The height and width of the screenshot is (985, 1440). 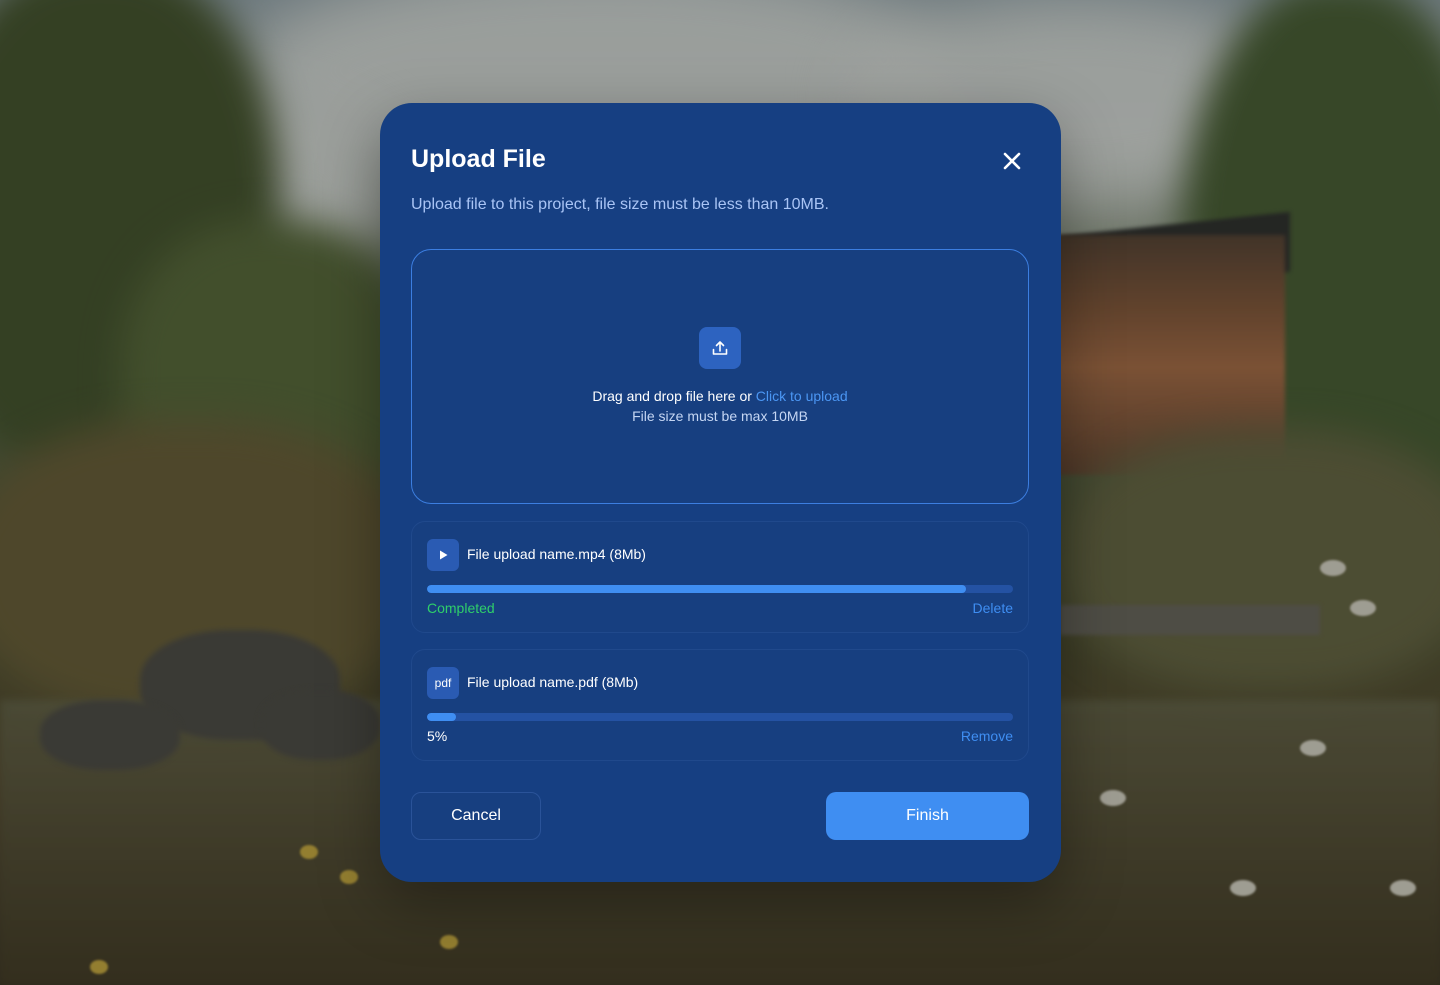 I want to click on modal-title: Upload File, so click(x=478, y=159).